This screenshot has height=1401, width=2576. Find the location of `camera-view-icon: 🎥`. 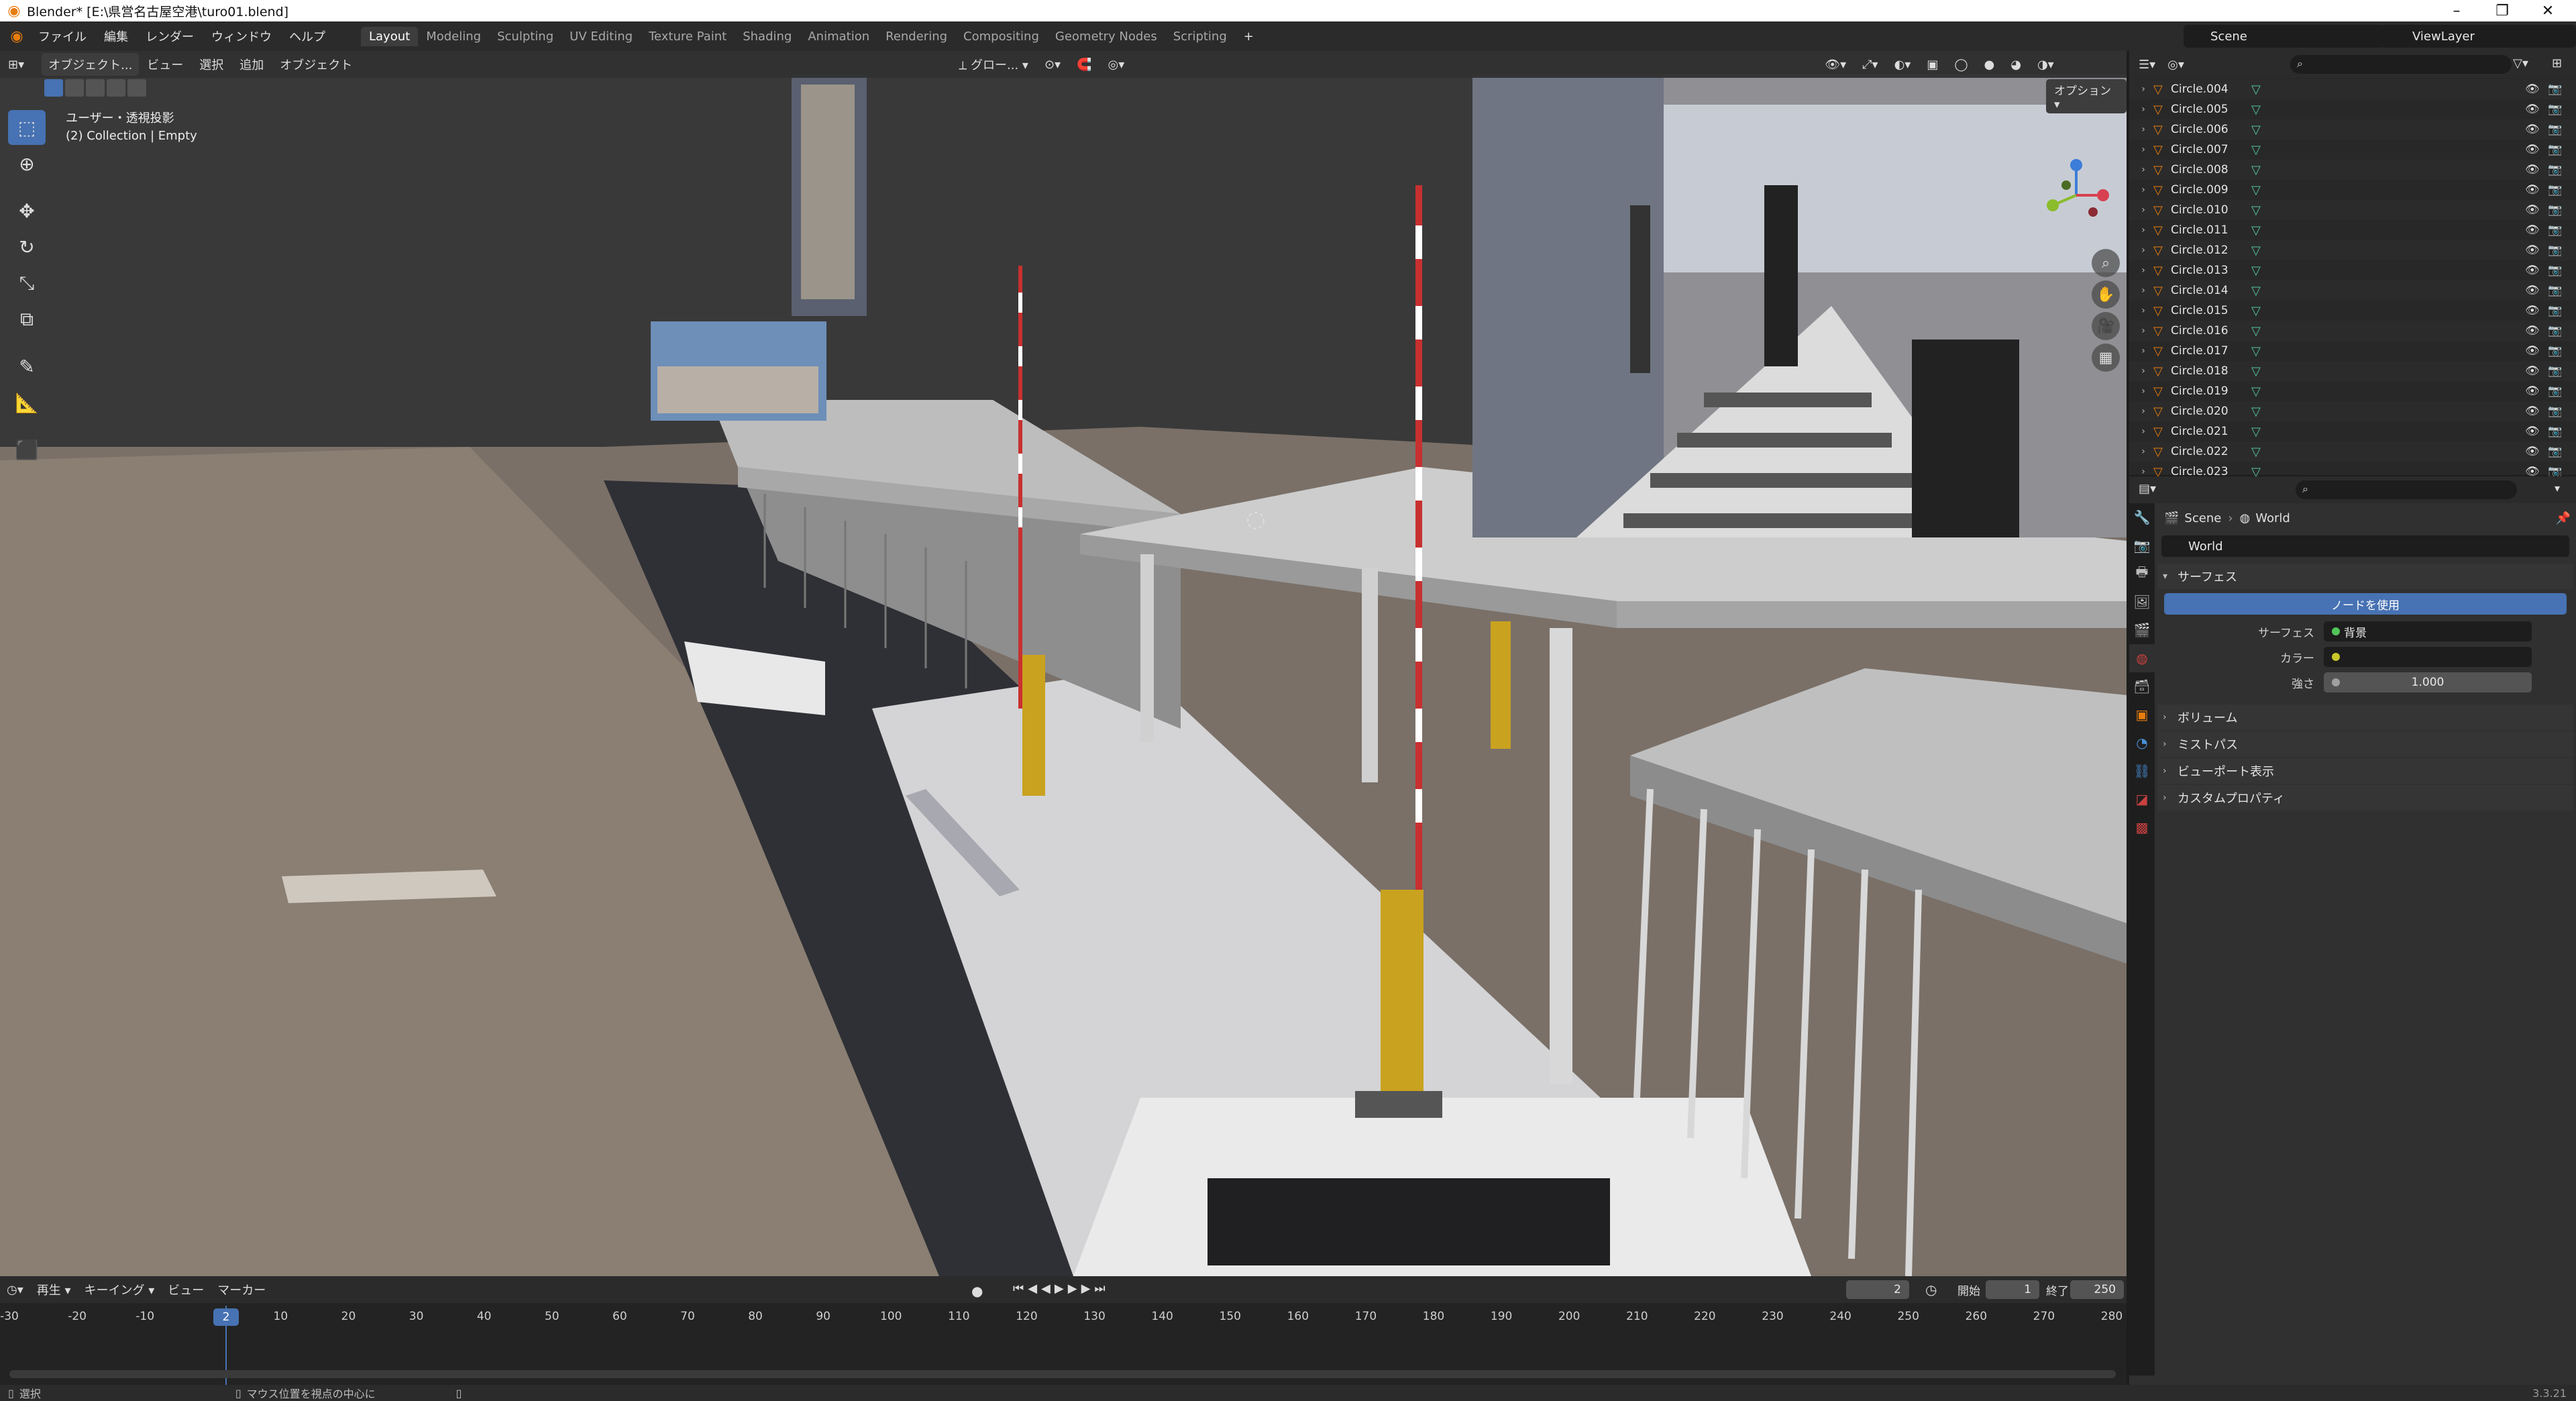

camera-view-icon: 🎥 is located at coordinates (2106, 326).